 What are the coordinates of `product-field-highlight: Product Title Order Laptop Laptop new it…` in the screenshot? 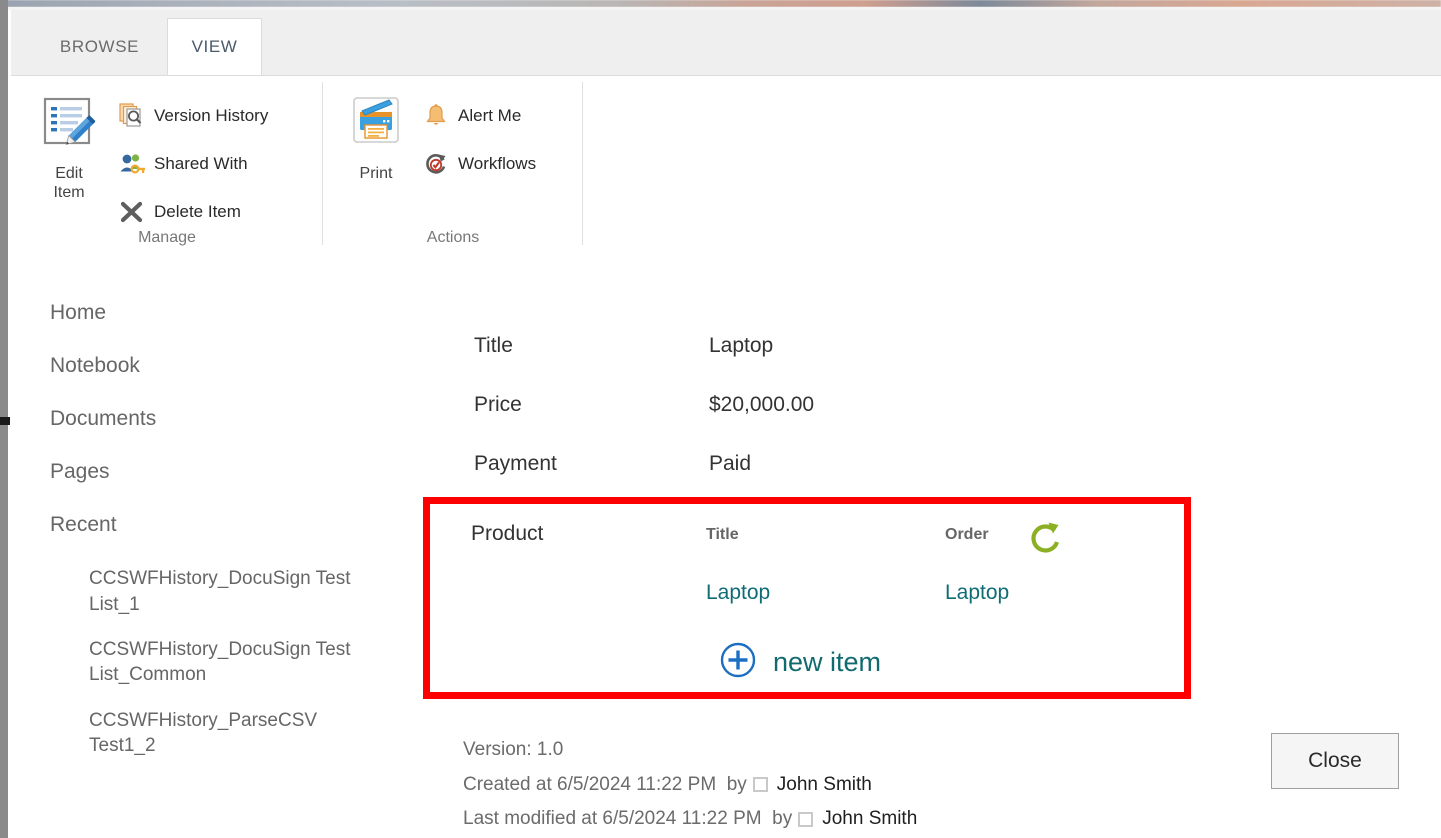 It's located at (807, 598).